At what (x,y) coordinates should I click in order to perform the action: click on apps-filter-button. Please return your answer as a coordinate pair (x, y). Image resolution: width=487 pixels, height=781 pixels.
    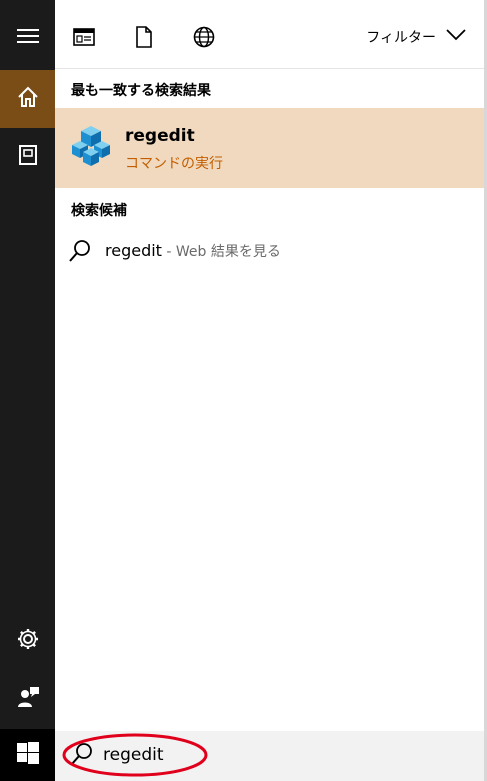
    Looking at the image, I should click on (84, 39).